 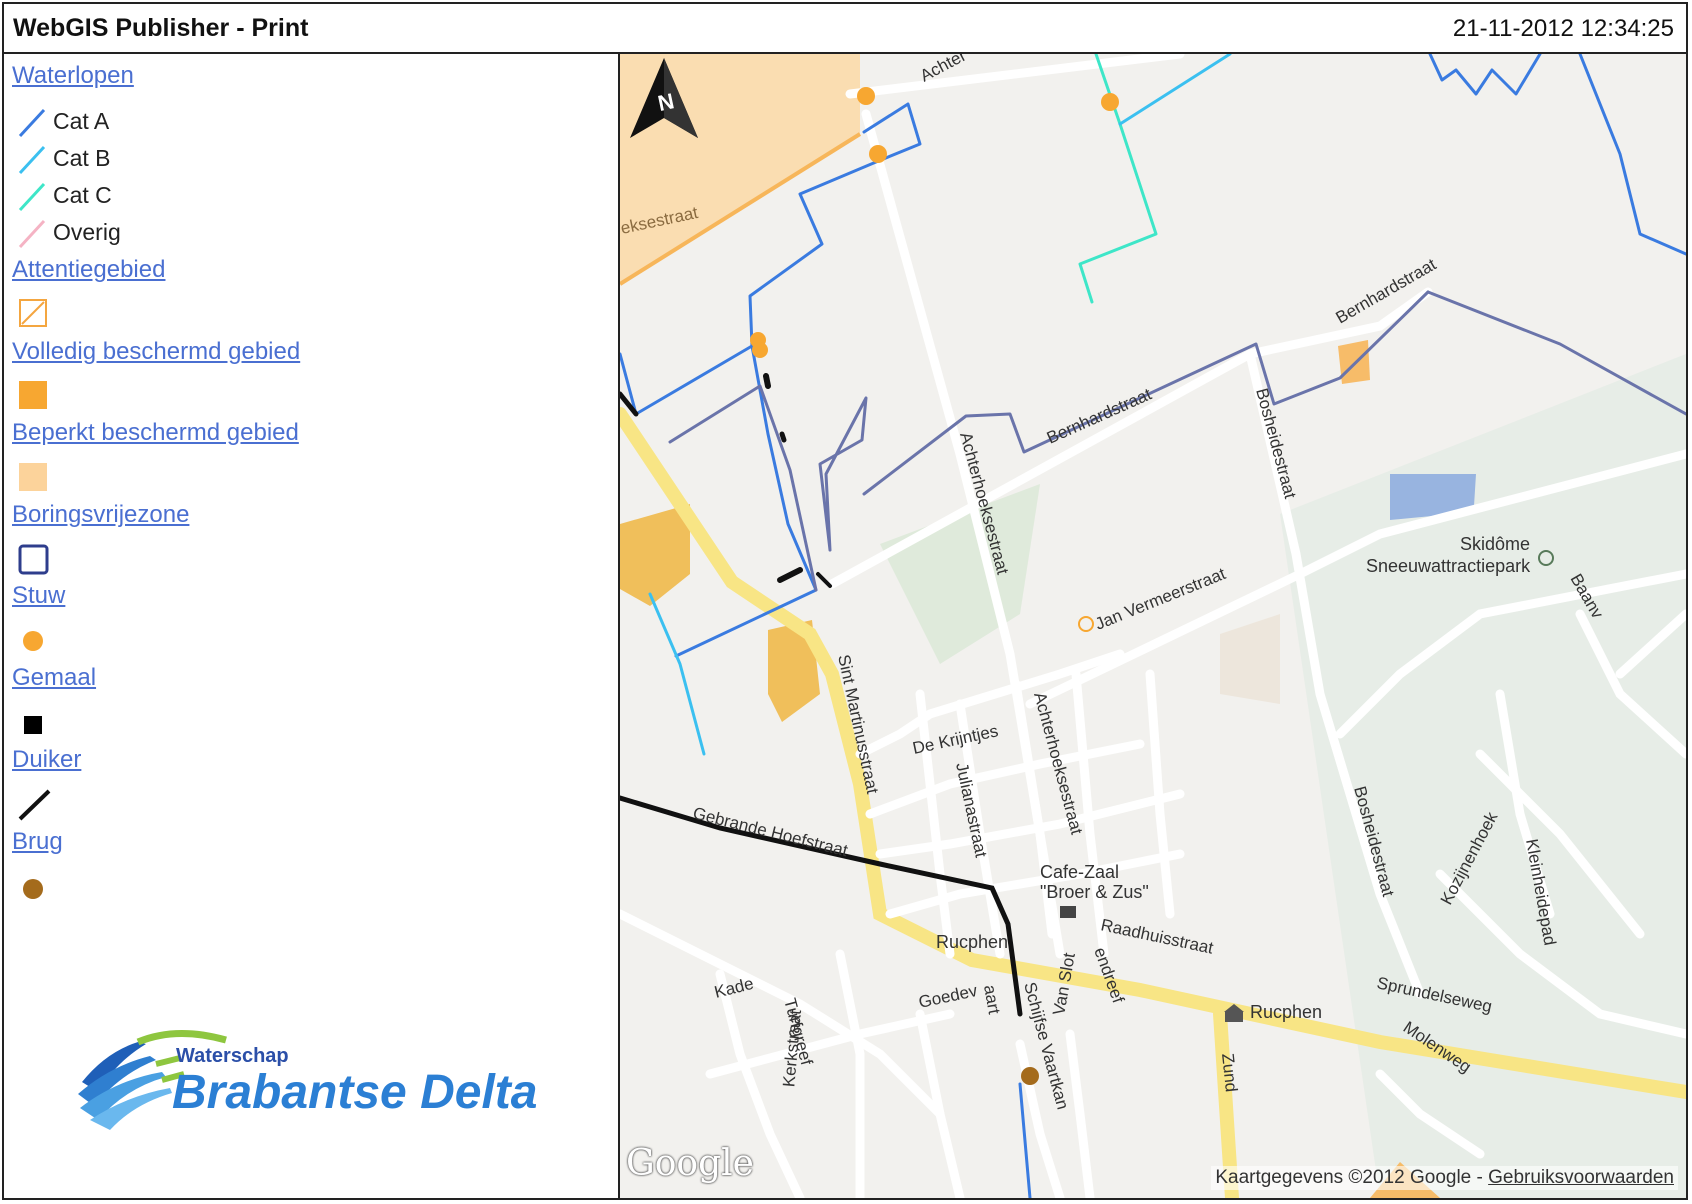 I want to click on legend-item-cat-c: Cat C, so click(x=138, y=196).